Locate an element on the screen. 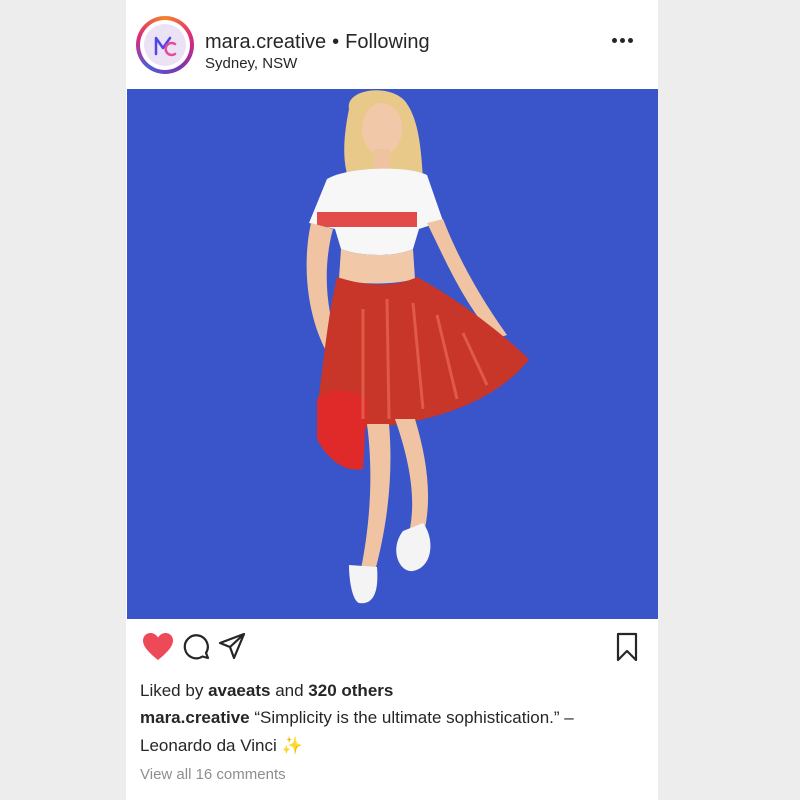  avatar-logo is located at coordinates (165, 45).